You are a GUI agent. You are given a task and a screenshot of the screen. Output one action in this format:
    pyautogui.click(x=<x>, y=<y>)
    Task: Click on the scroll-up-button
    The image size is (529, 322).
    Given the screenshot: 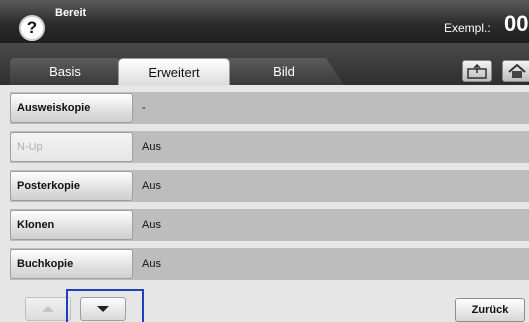 What is the action you would take?
    pyautogui.click(x=48, y=309)
    